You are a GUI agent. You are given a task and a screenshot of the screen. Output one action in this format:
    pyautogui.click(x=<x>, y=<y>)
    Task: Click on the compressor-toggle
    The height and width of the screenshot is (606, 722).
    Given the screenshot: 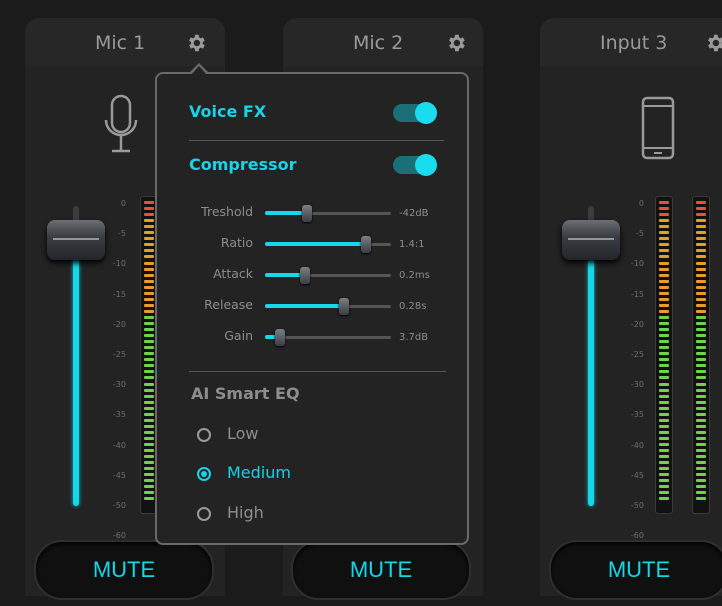 What is the action you would take?
    pyautogui.click(x=415, y=165)
    